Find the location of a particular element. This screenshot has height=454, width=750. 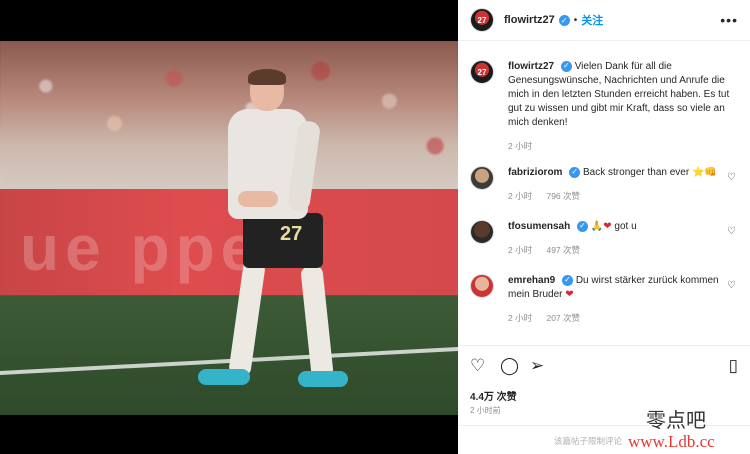

comment-likes: 207 次赞 is located at coordinates (563, 318).